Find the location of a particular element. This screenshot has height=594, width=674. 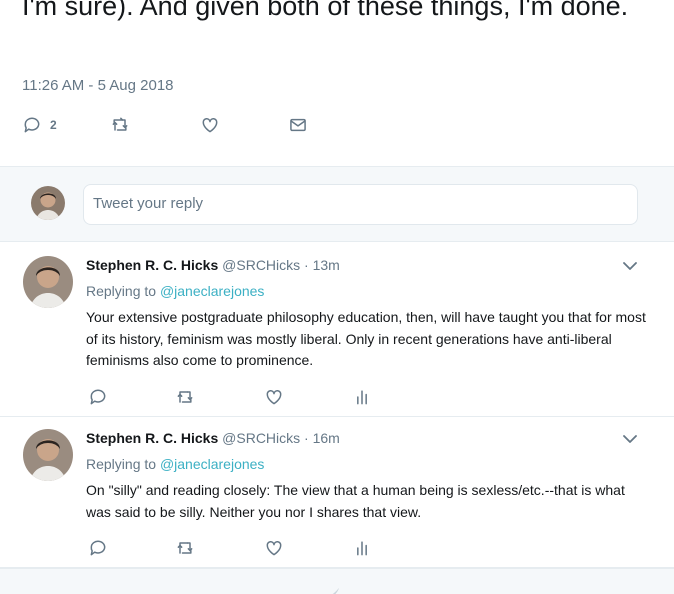

tweet-time: 16m is located at coordinates (326, 438).